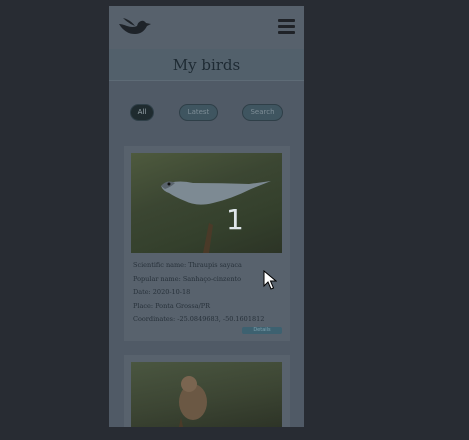  What do you see at coordinates (172, 305) in the screenshot?
I see `sighting-place: Place: Ponta Grossa/PR` at bounding box center [172, 305].